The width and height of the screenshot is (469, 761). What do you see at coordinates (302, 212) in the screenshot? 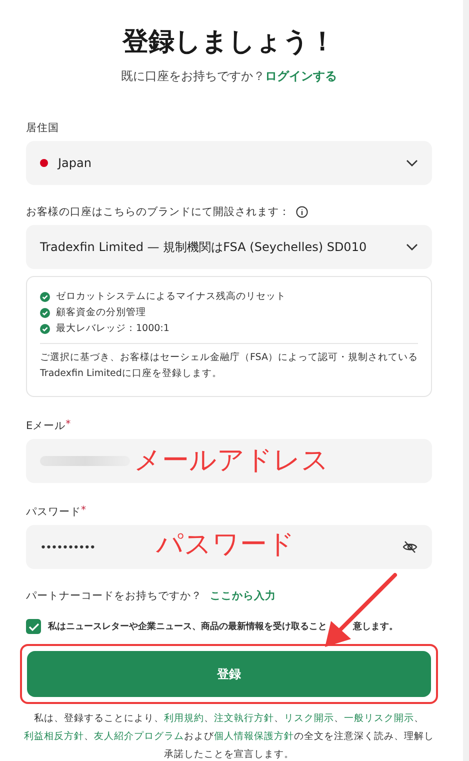
I see `info-icon` at bounding box center [302, 212].